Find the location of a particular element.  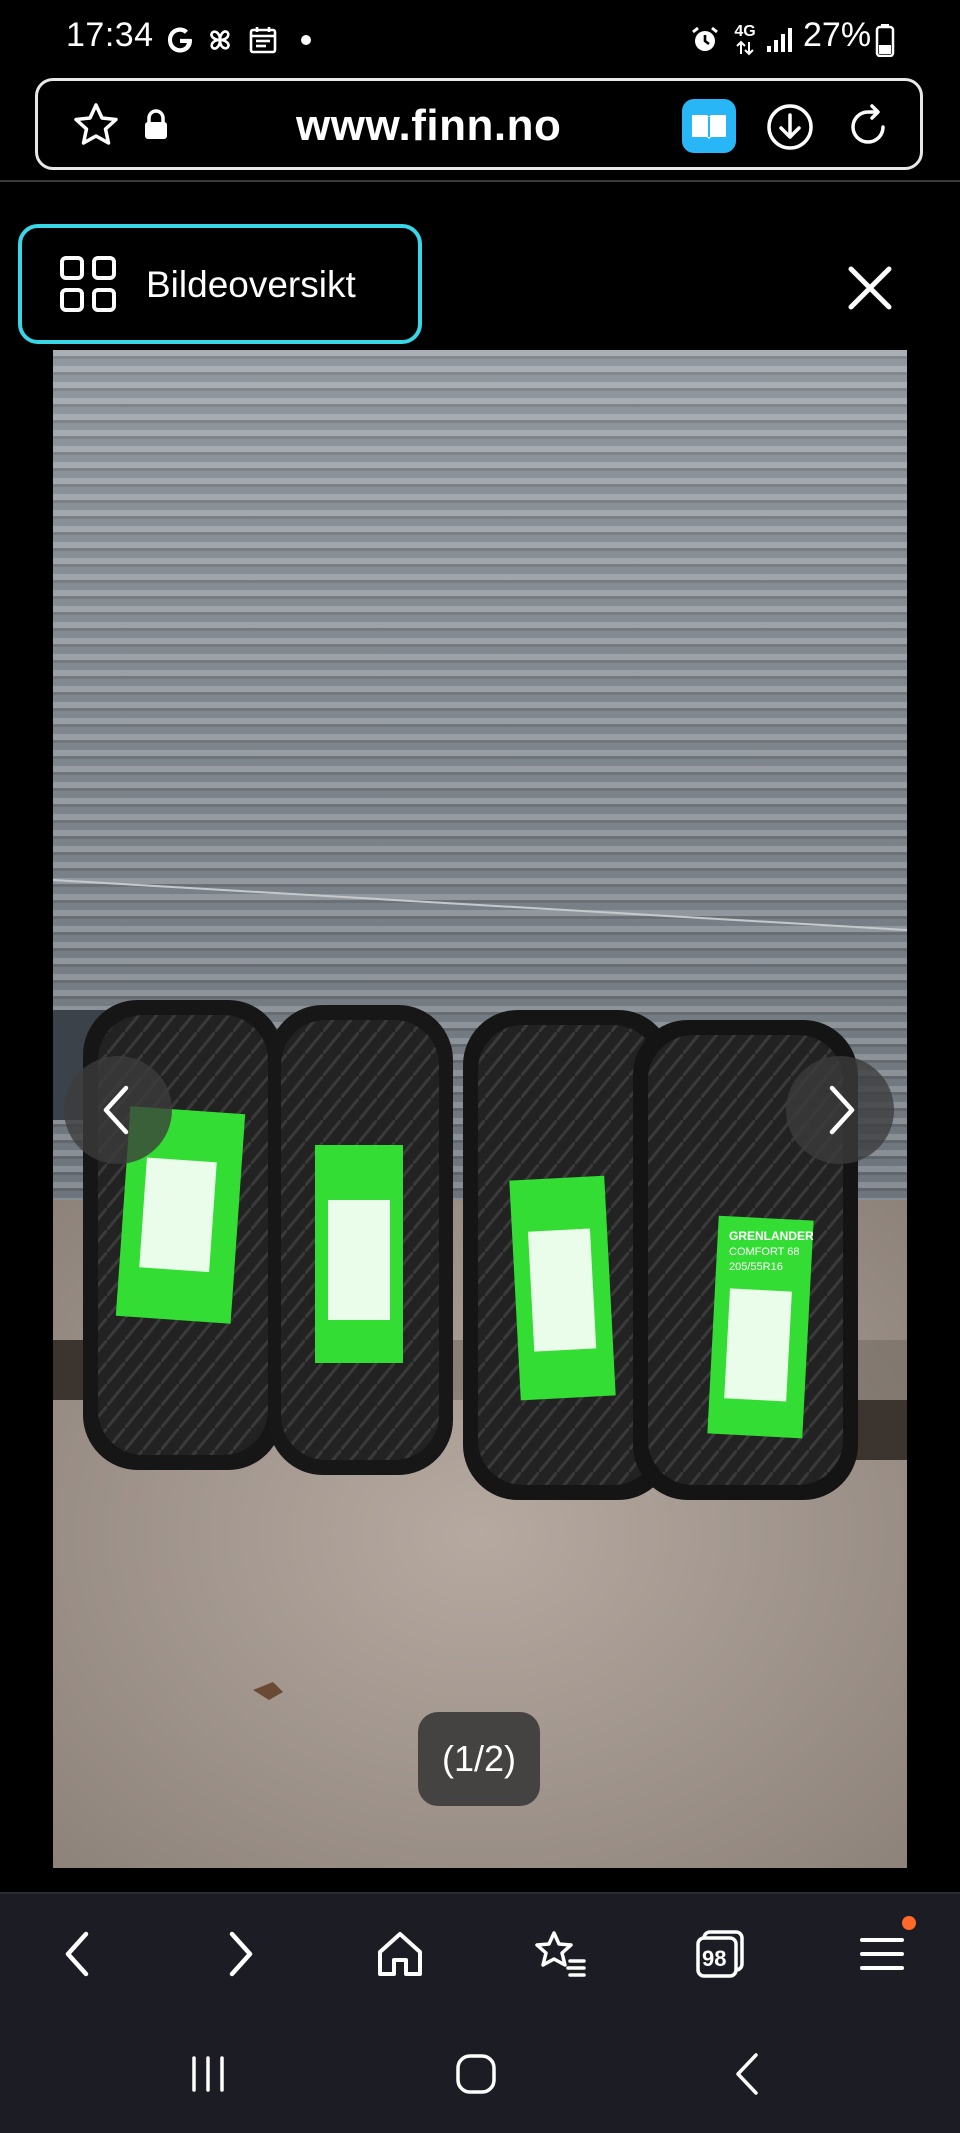

tabs-button: 98 is located at coordinates (720, 1954).